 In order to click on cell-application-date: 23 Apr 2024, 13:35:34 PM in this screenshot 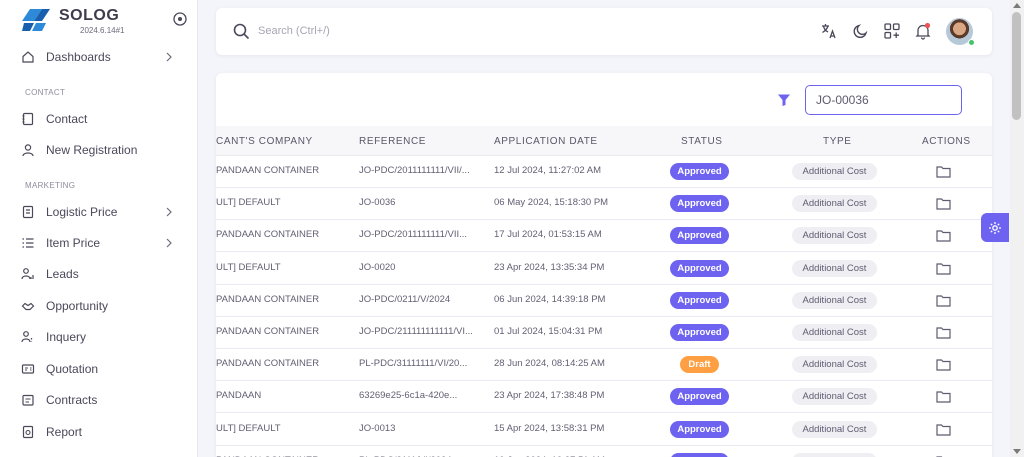, I will do `click(549, 267)`.